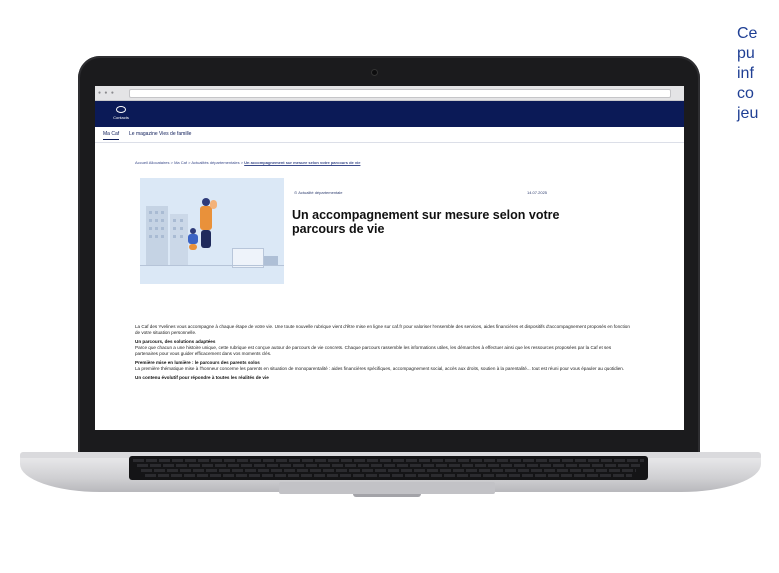 The height and width of the screenshot is (573, 779). Describe the element at coordinates (746, 53) in the screenshot. I see `side-text-line: pu` at that location.